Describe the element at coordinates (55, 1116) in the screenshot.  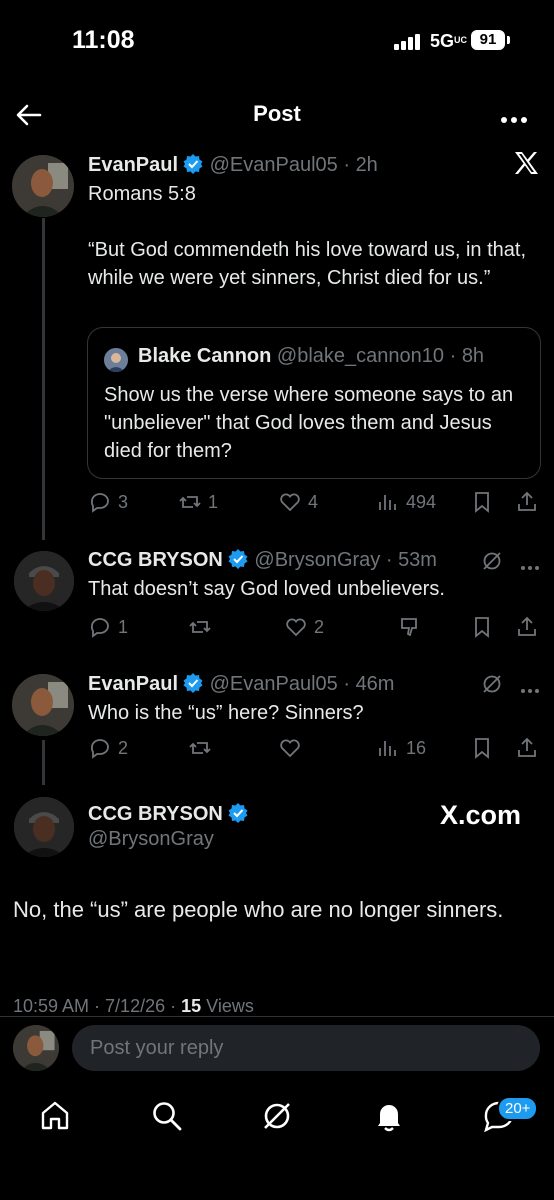
I see `home-icon` at that location.